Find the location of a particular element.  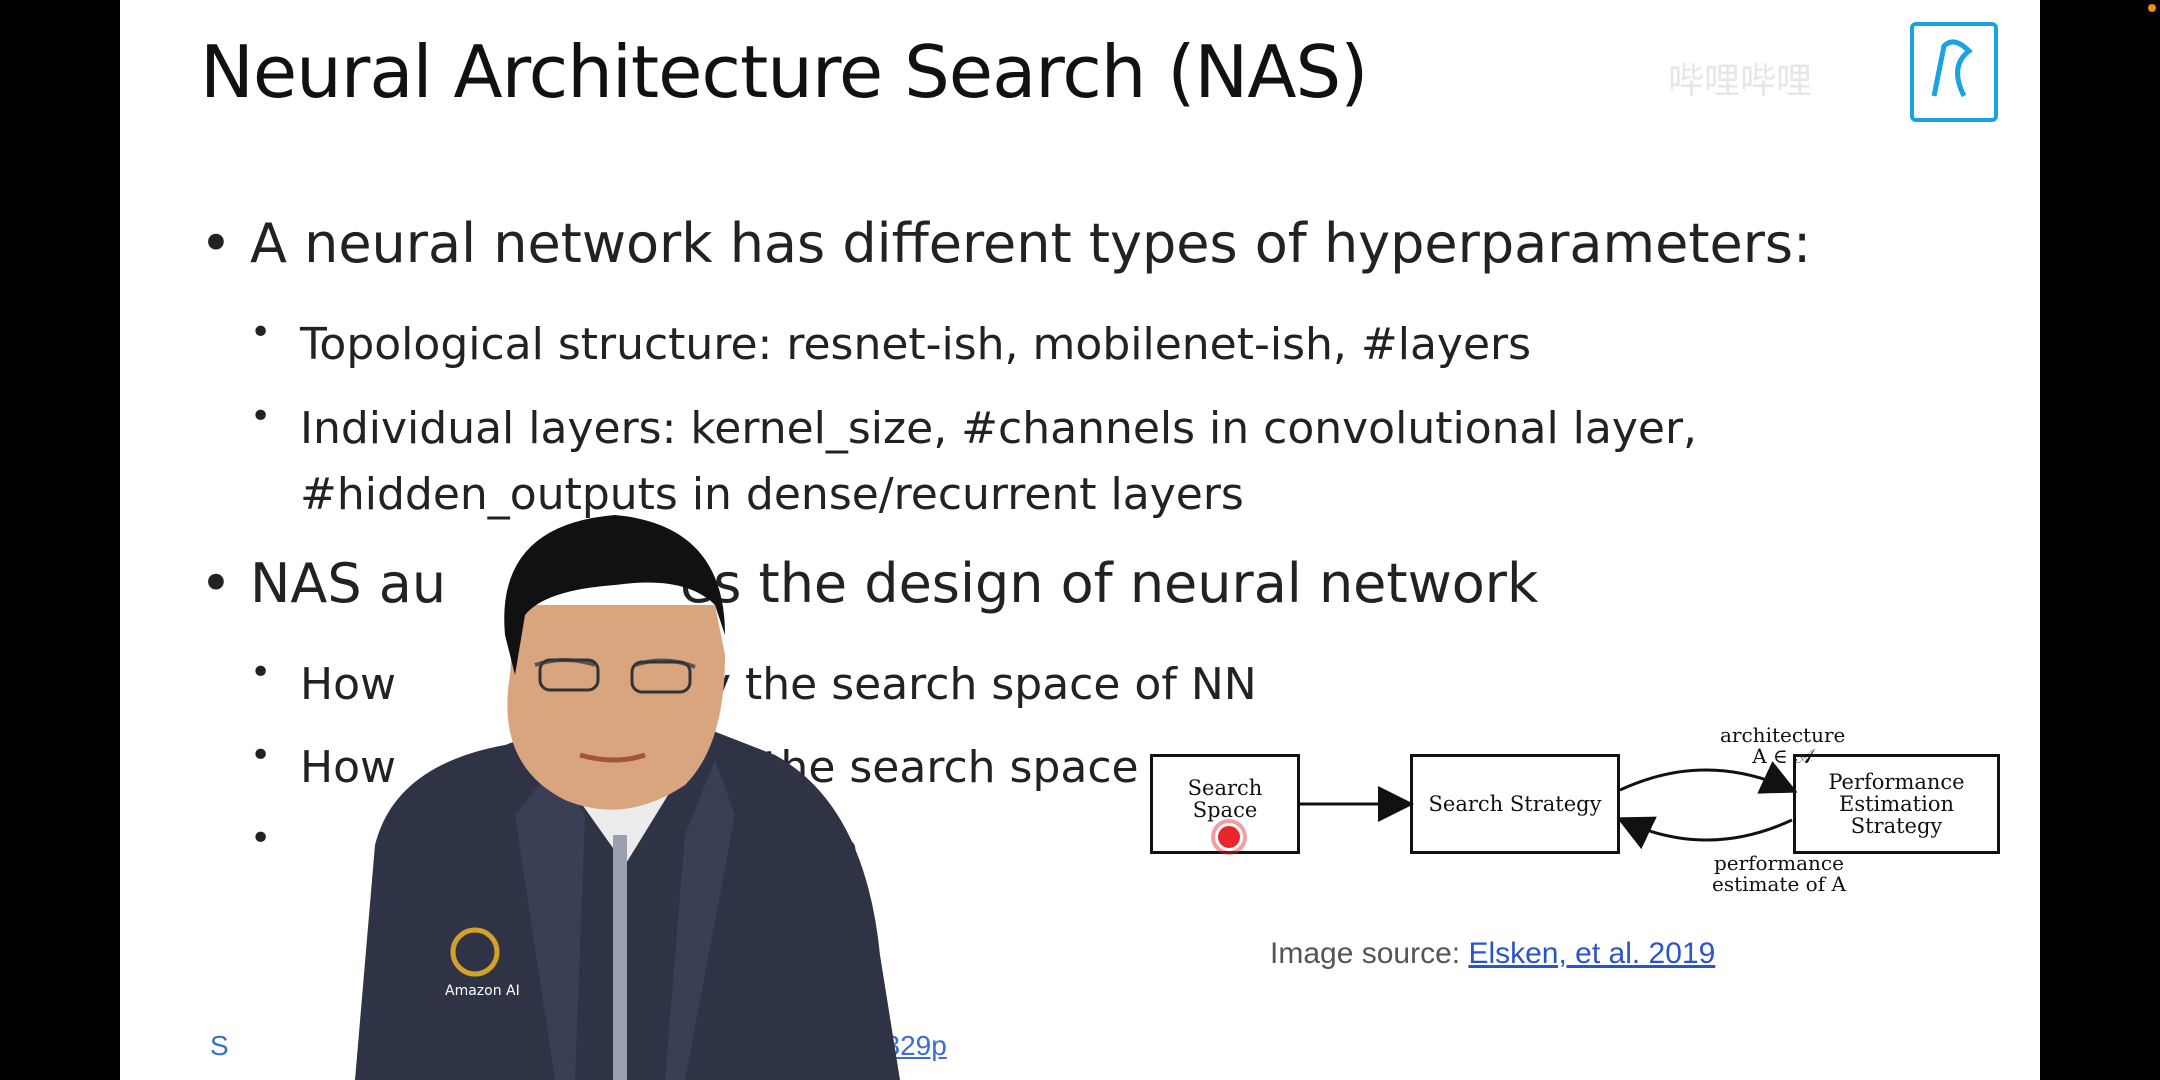

performance-label-line-1: performance is located at coordinates (1778, 863).